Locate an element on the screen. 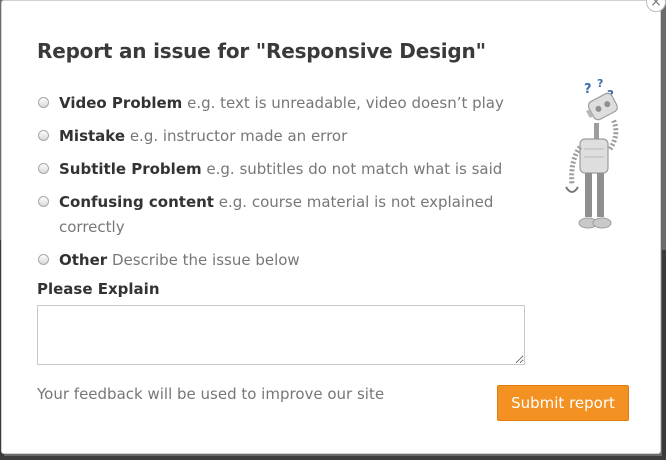 The width and height of the screenshot is (666, 460). option-label: Video Problem is located at coordinates (121, 103).